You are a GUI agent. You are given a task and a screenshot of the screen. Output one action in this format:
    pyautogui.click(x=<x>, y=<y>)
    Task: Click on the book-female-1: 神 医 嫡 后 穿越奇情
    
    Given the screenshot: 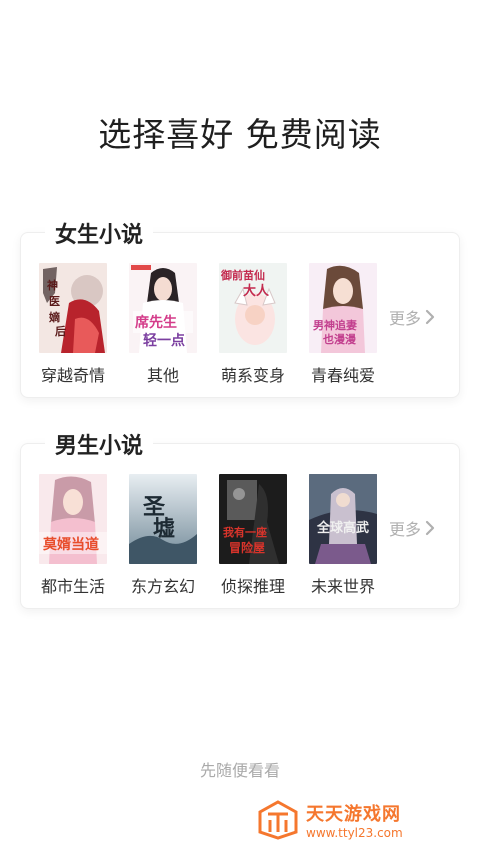 What is the action you would take?
    pyautogui.click(x=73, y=324)
    